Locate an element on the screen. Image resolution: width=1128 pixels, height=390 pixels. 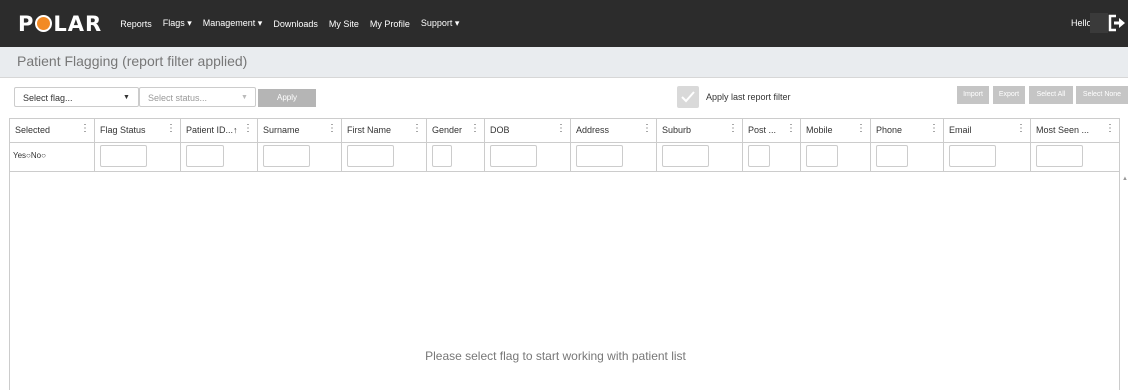
column-header-label: Email is located at coordinates (960, 130).